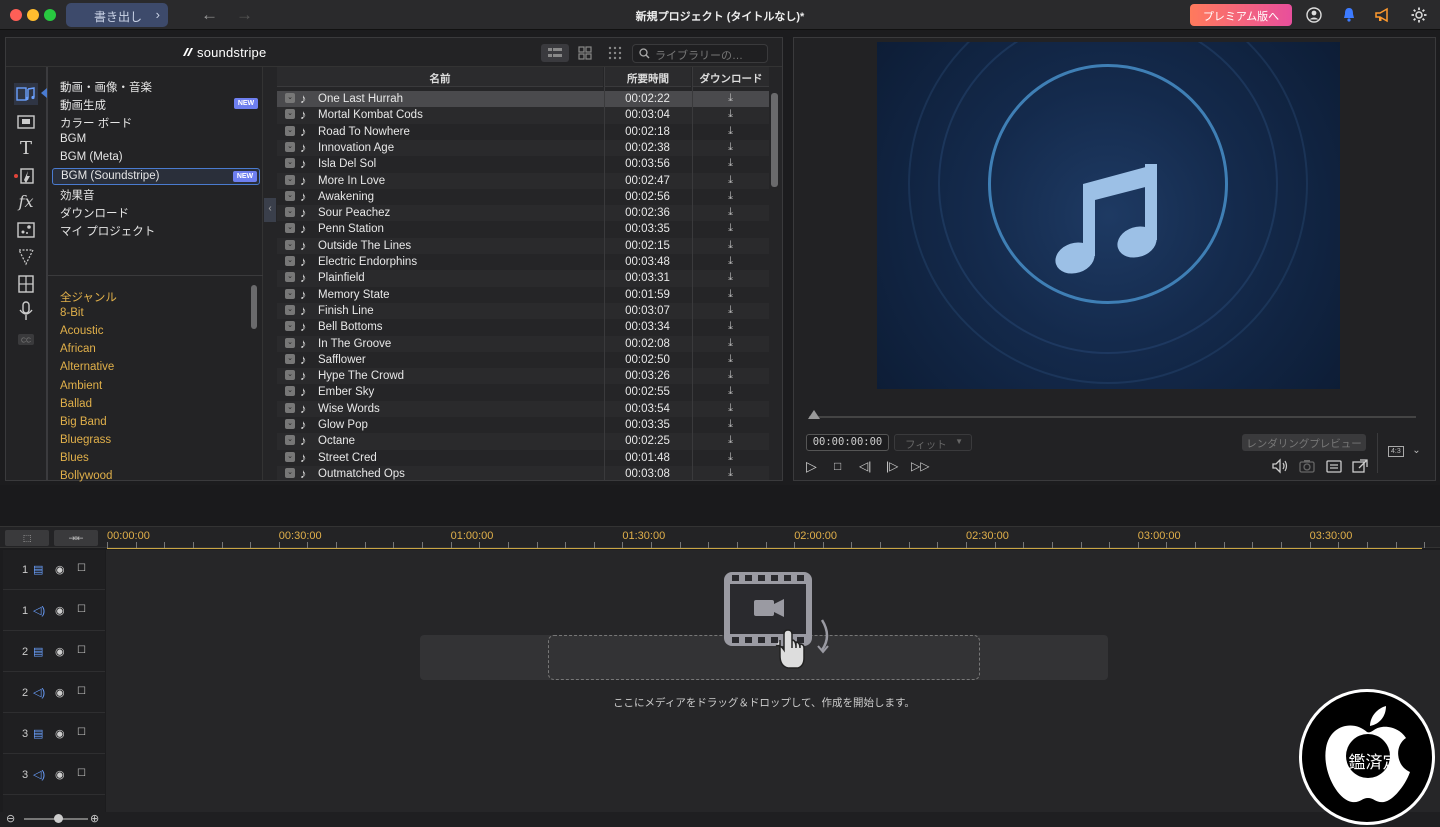  Describe the element at coordinates (156, 104) in the screenshot. I see `category-video-generation: 動画生成 NEW` at that location.